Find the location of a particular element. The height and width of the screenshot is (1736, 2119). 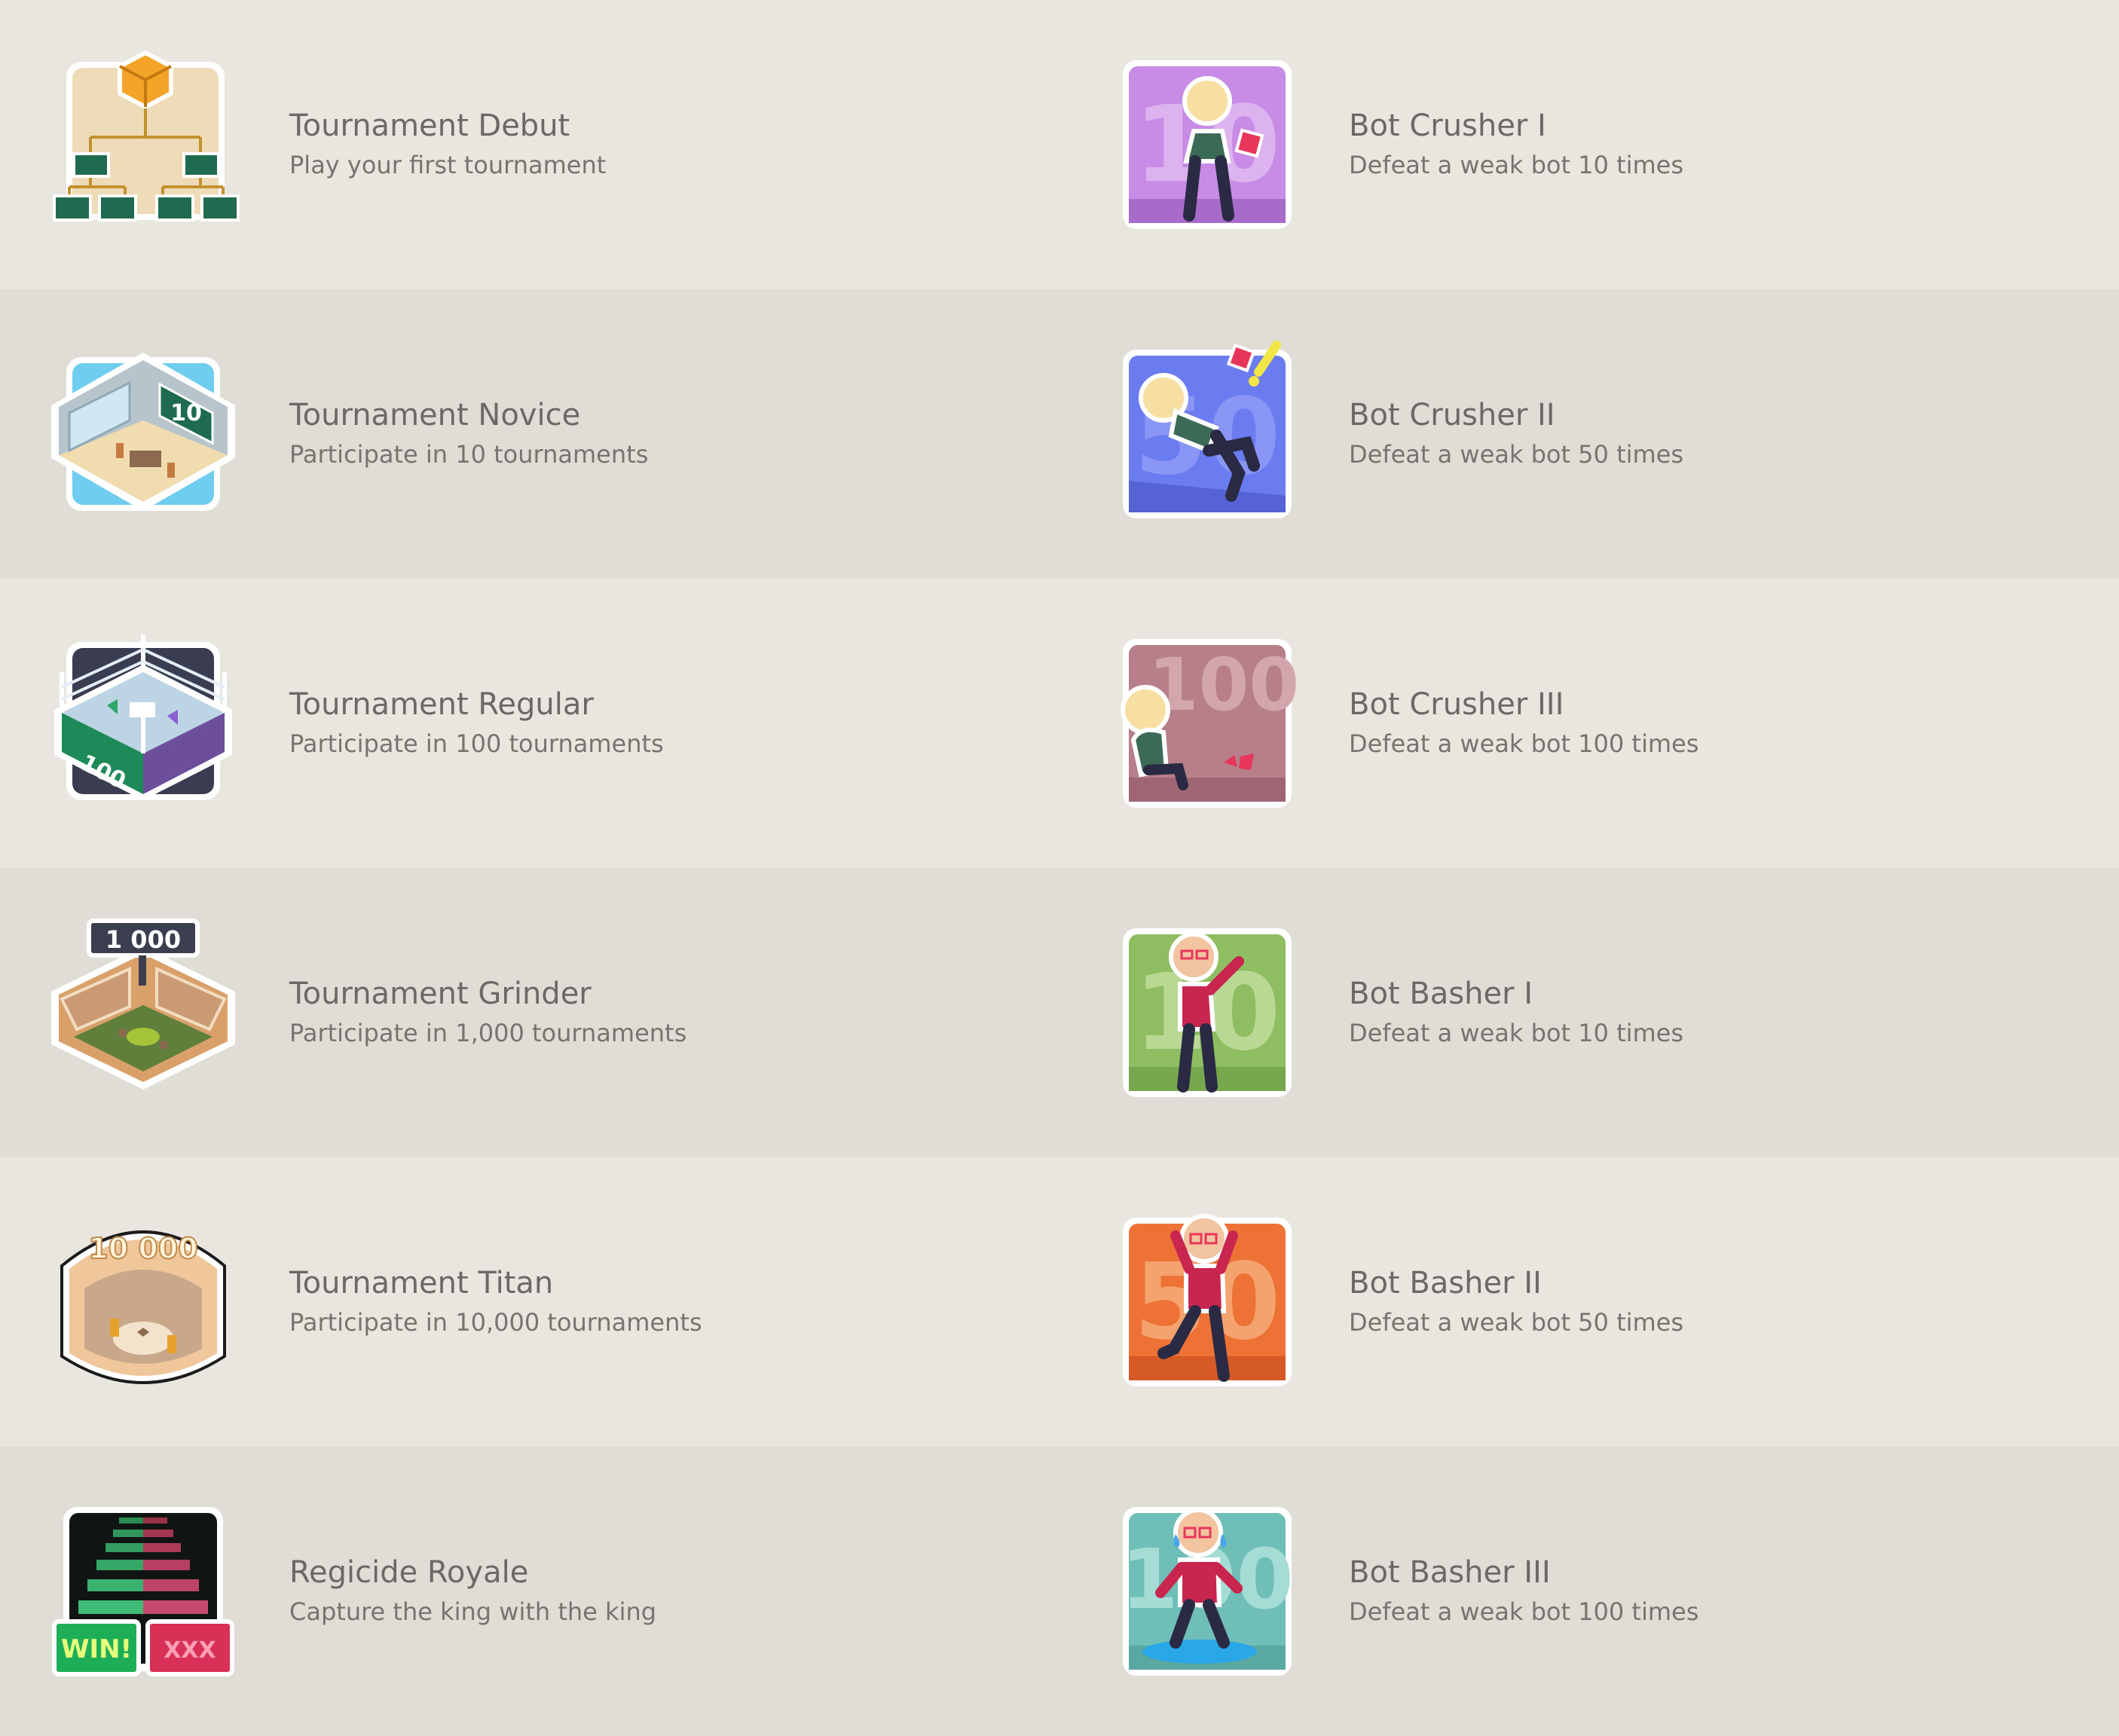

bot-crusher-100-icon: 100 is located at coordinates (1207, 723).